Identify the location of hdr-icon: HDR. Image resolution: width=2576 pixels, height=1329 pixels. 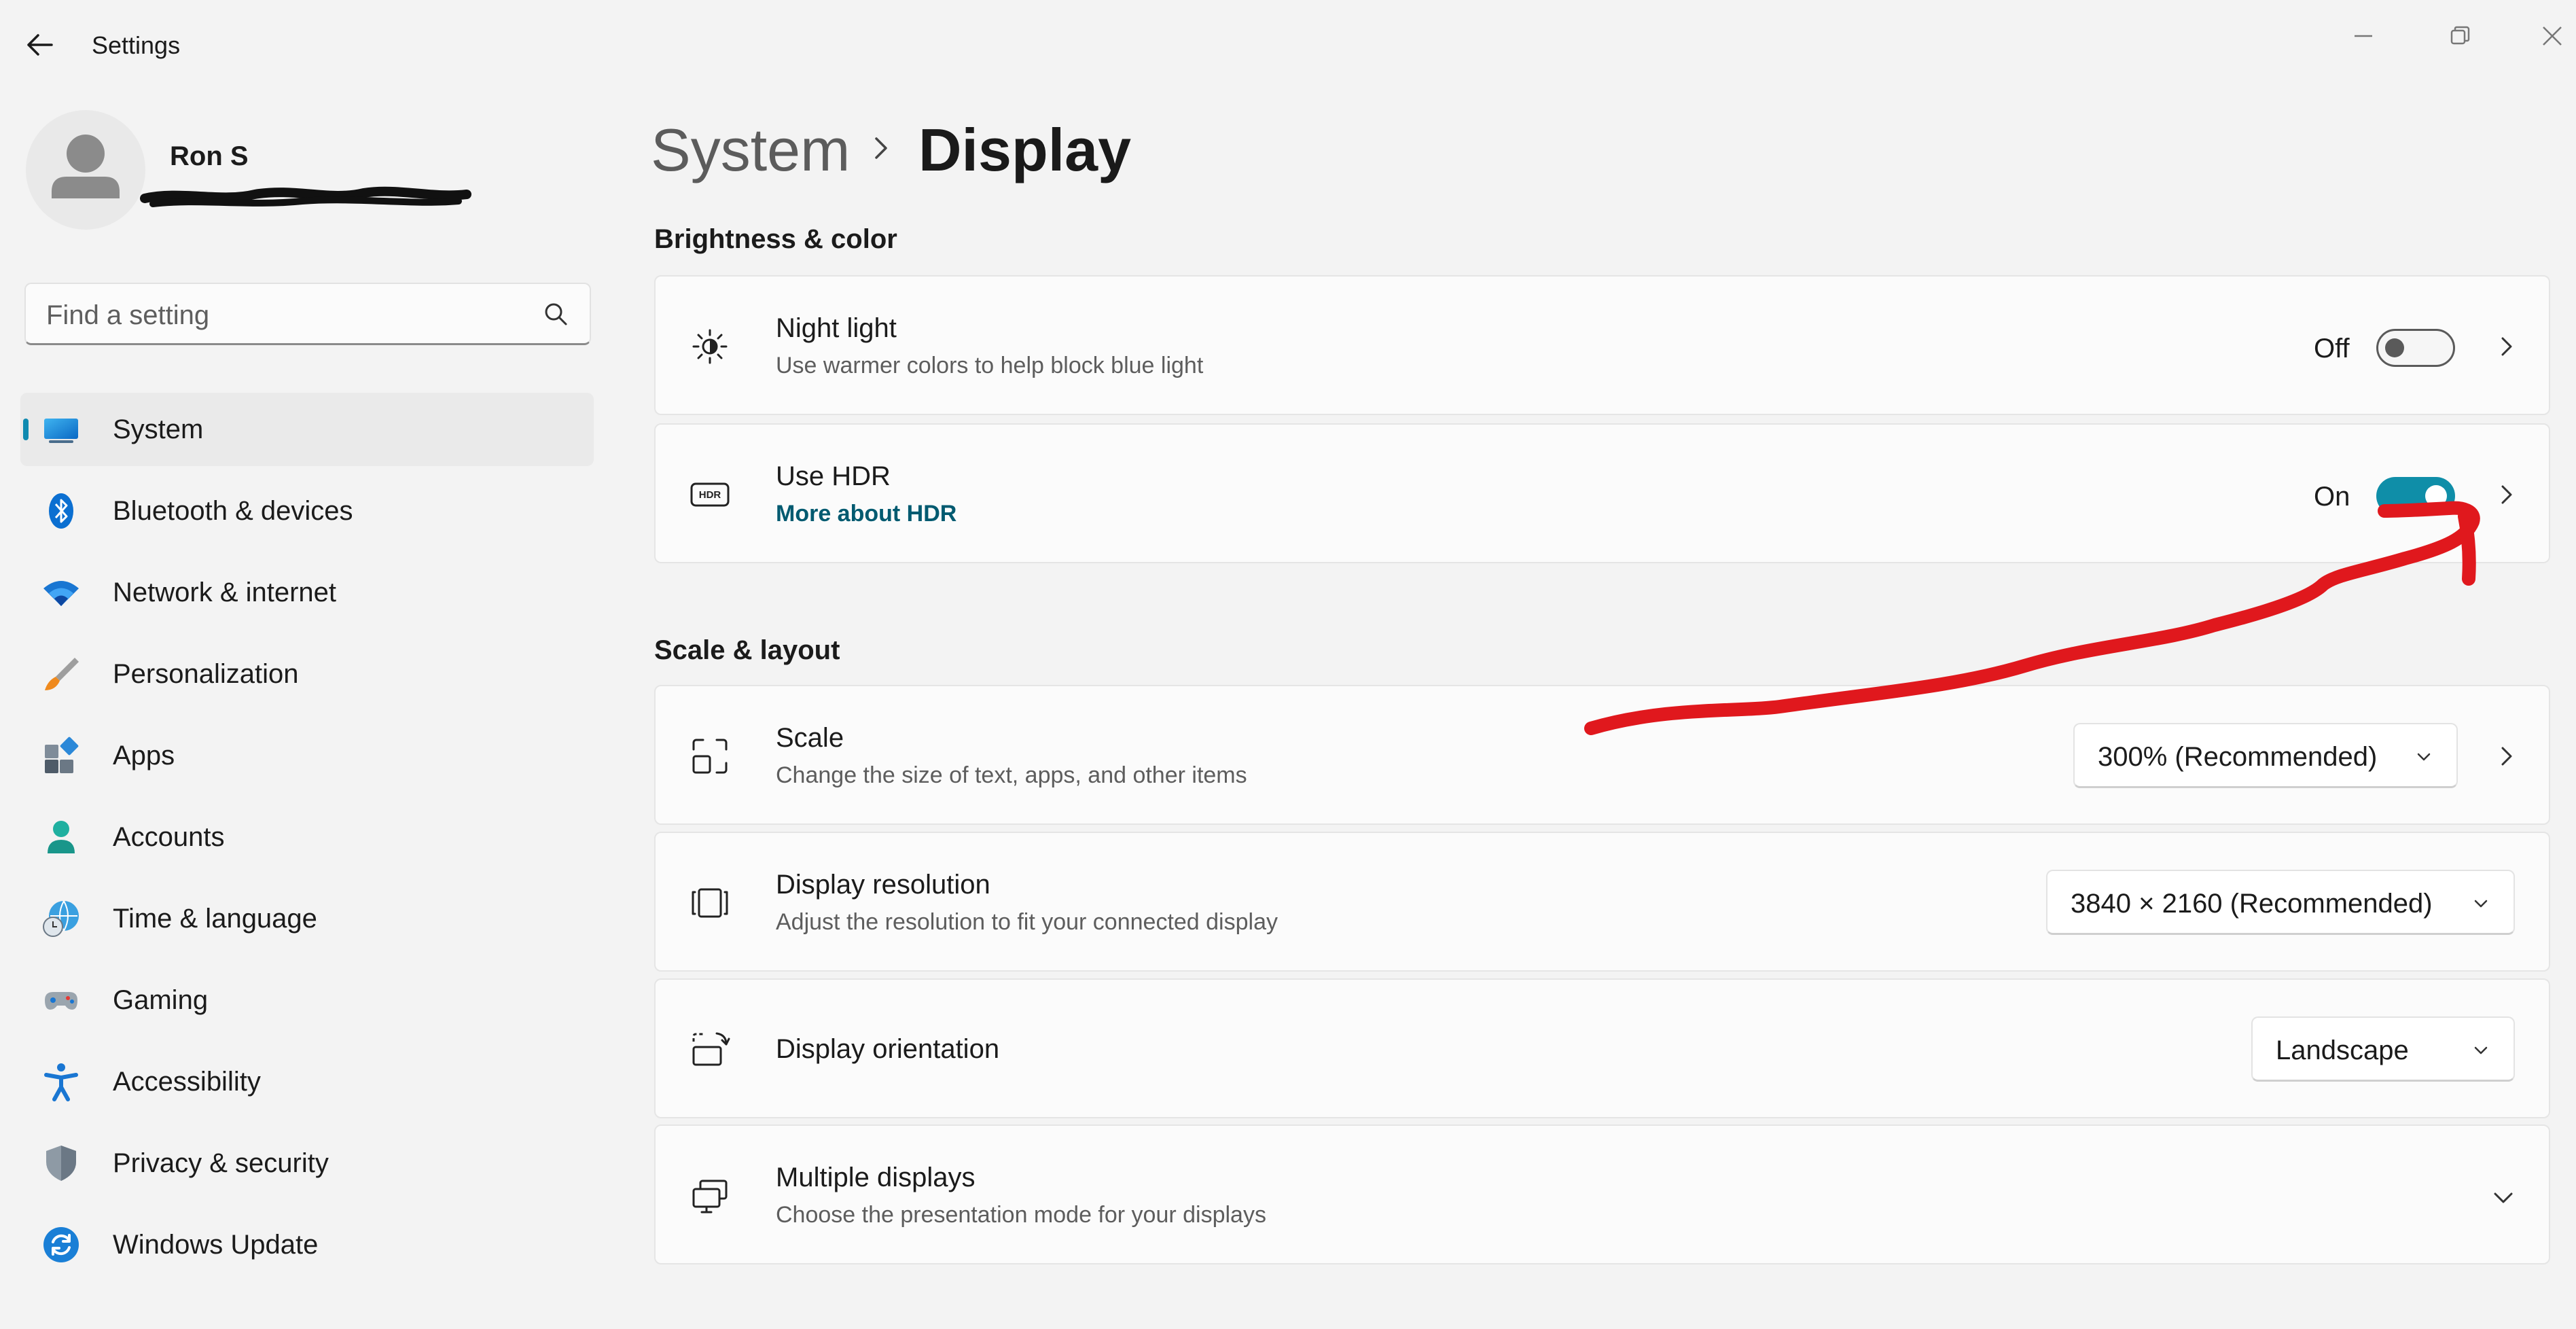
(710, 494).